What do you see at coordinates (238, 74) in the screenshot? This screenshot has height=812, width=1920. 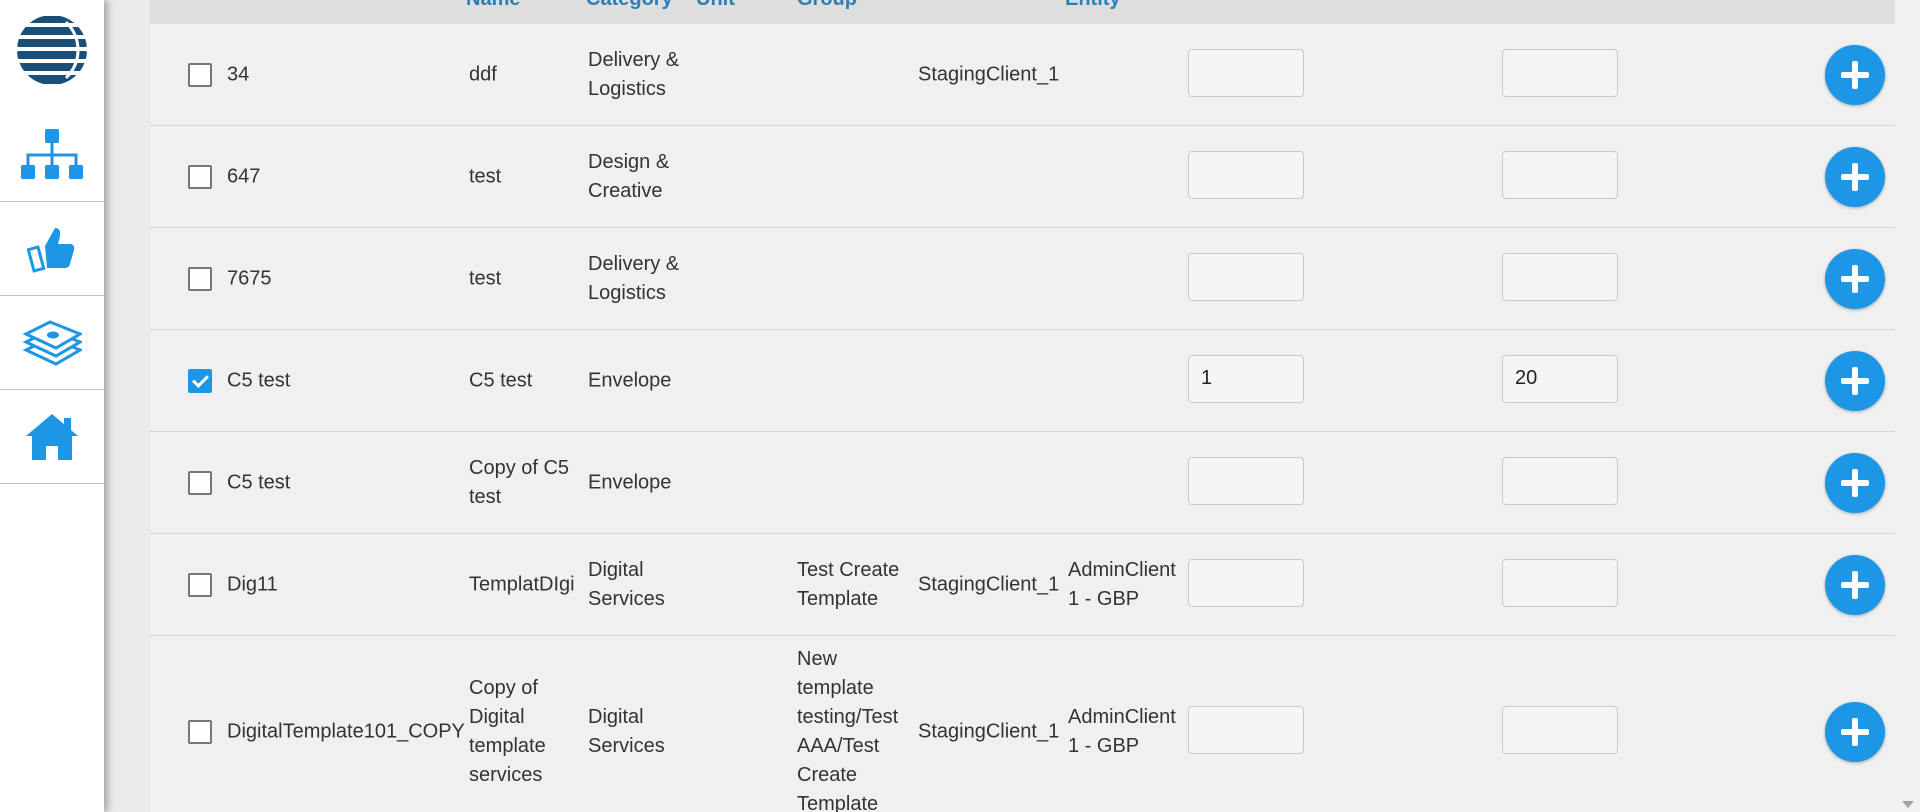 I see `row-code: 34` at bounding box center [238, 74].